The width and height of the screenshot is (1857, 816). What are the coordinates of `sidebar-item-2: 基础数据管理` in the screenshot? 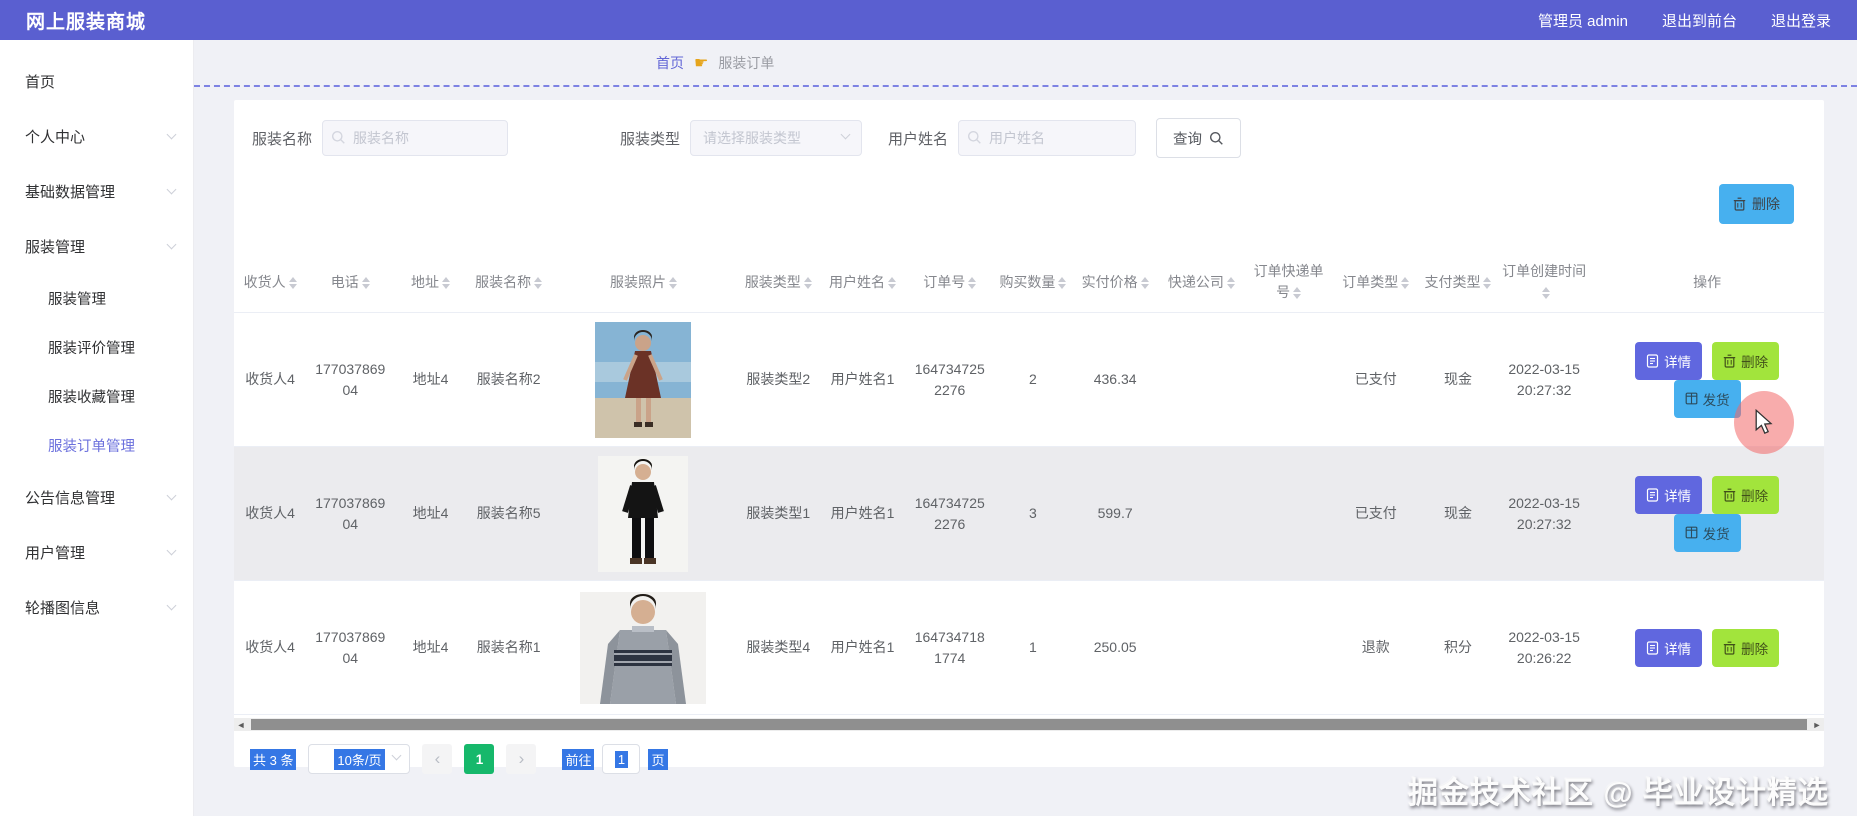 It's located at (96, 191).